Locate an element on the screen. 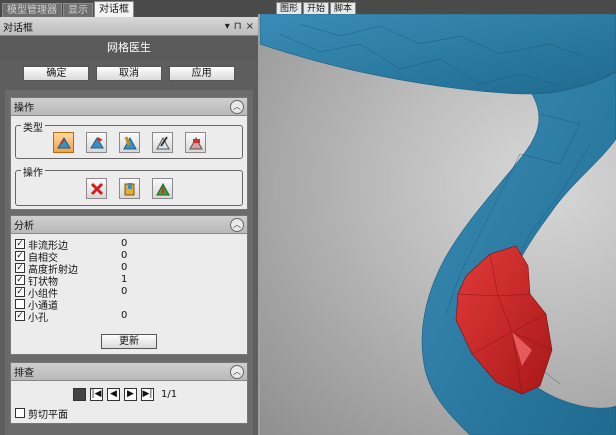 The width and height of the screenshot is (616, 435). flag-icon is located at coordinates (96, 142).